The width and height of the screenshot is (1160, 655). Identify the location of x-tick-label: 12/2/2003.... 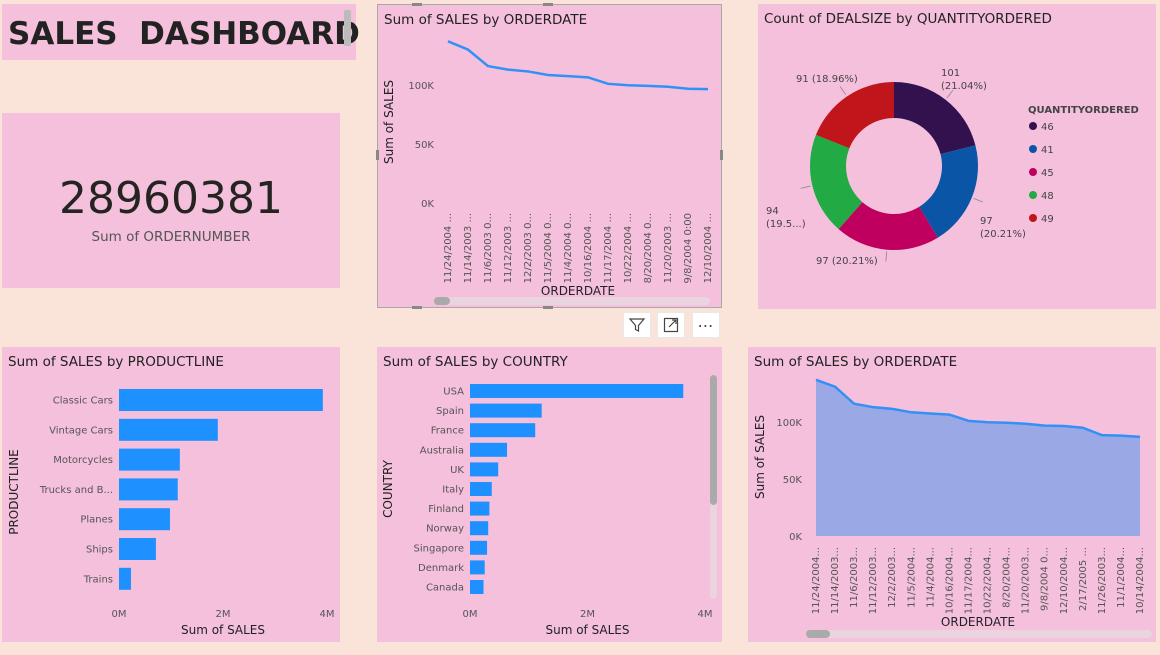
(892, 577).